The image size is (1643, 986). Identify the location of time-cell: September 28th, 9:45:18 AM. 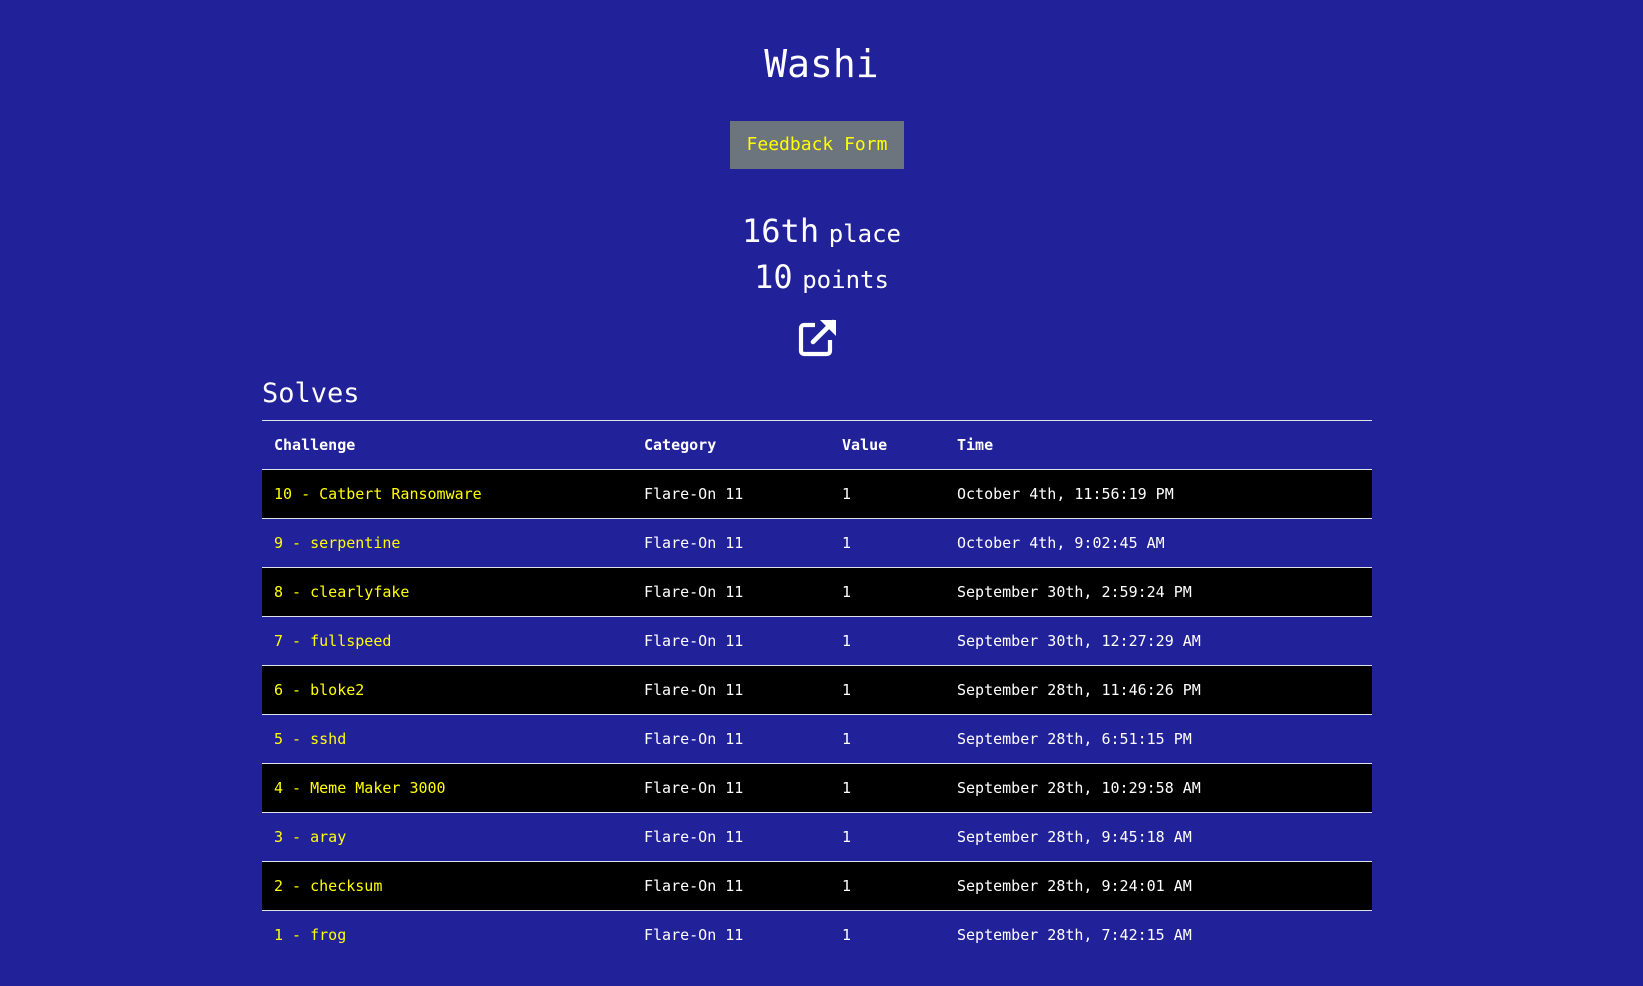
(1074, 837).